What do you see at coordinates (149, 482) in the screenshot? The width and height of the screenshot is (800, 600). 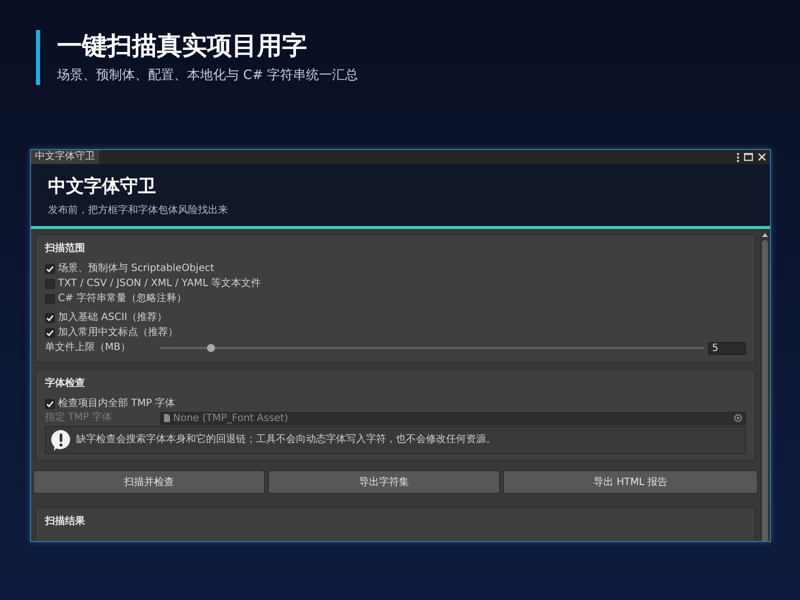 I see `action-button: 扫描并检查` at bounding box center [149, 482].